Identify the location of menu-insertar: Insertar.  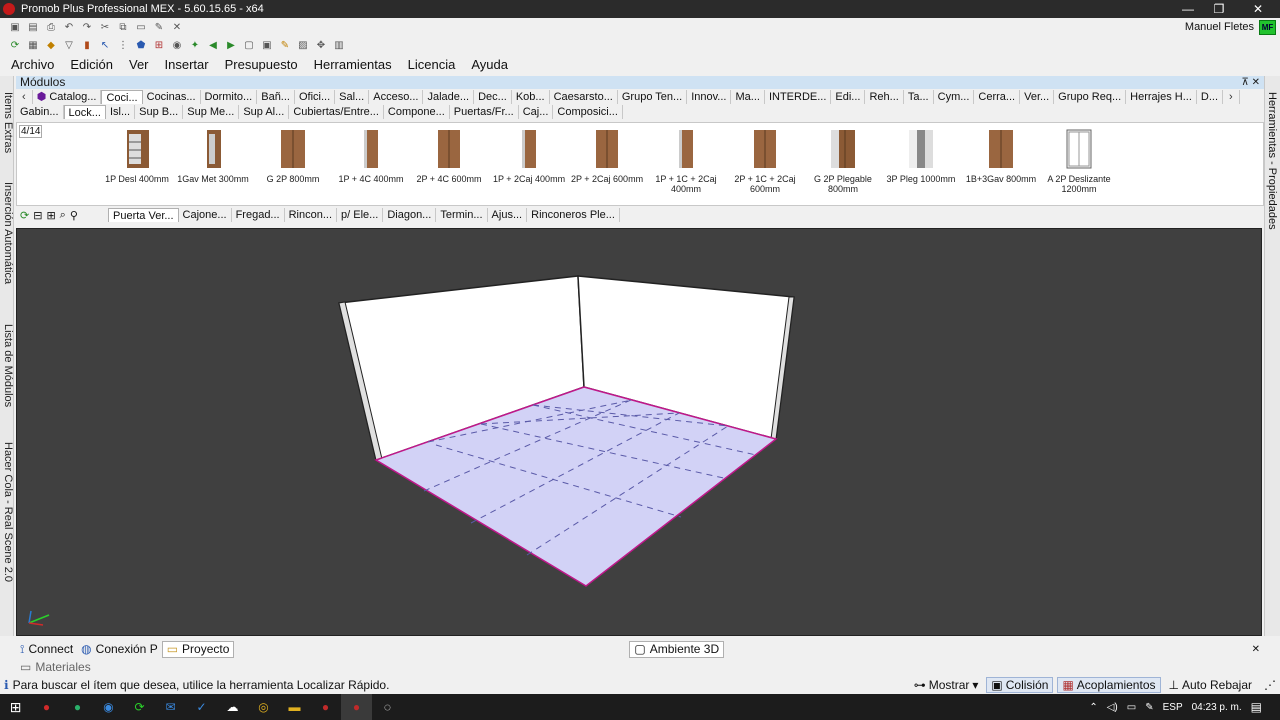
(187, 64).